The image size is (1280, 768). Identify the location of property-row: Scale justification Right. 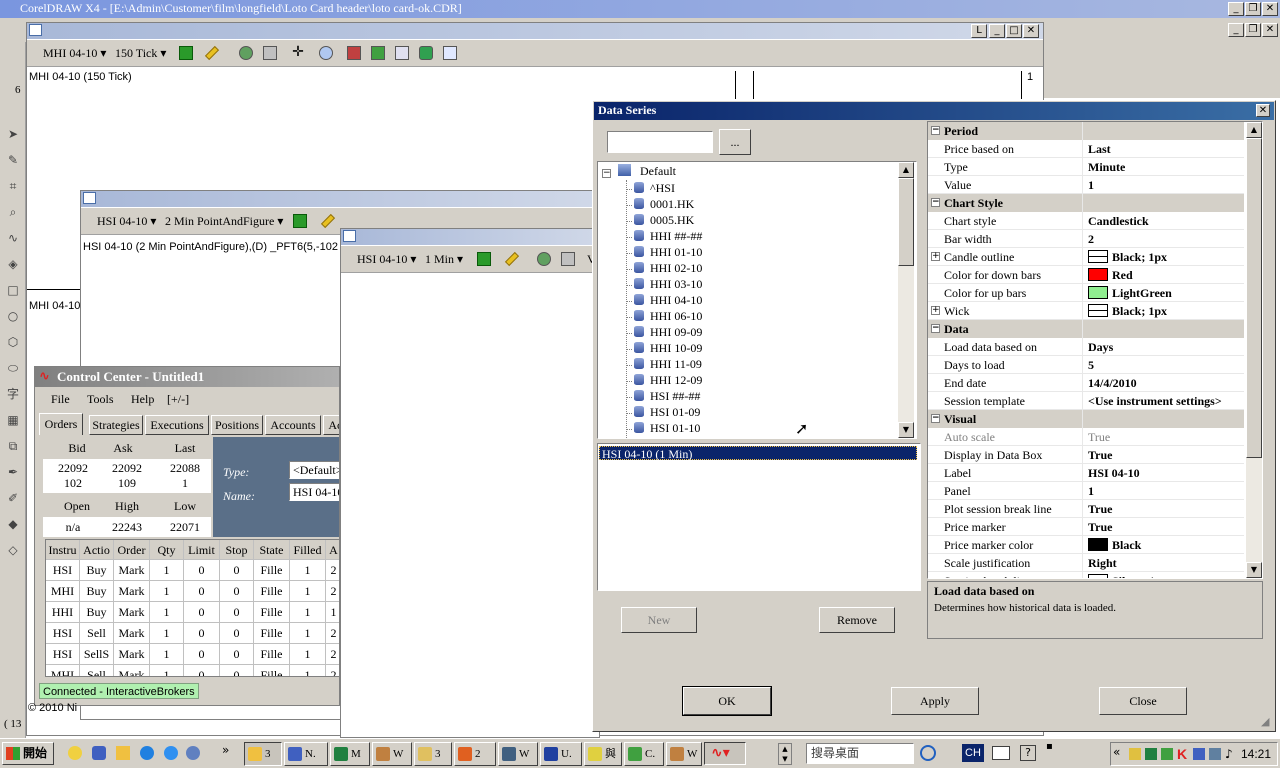
(1086, 563).